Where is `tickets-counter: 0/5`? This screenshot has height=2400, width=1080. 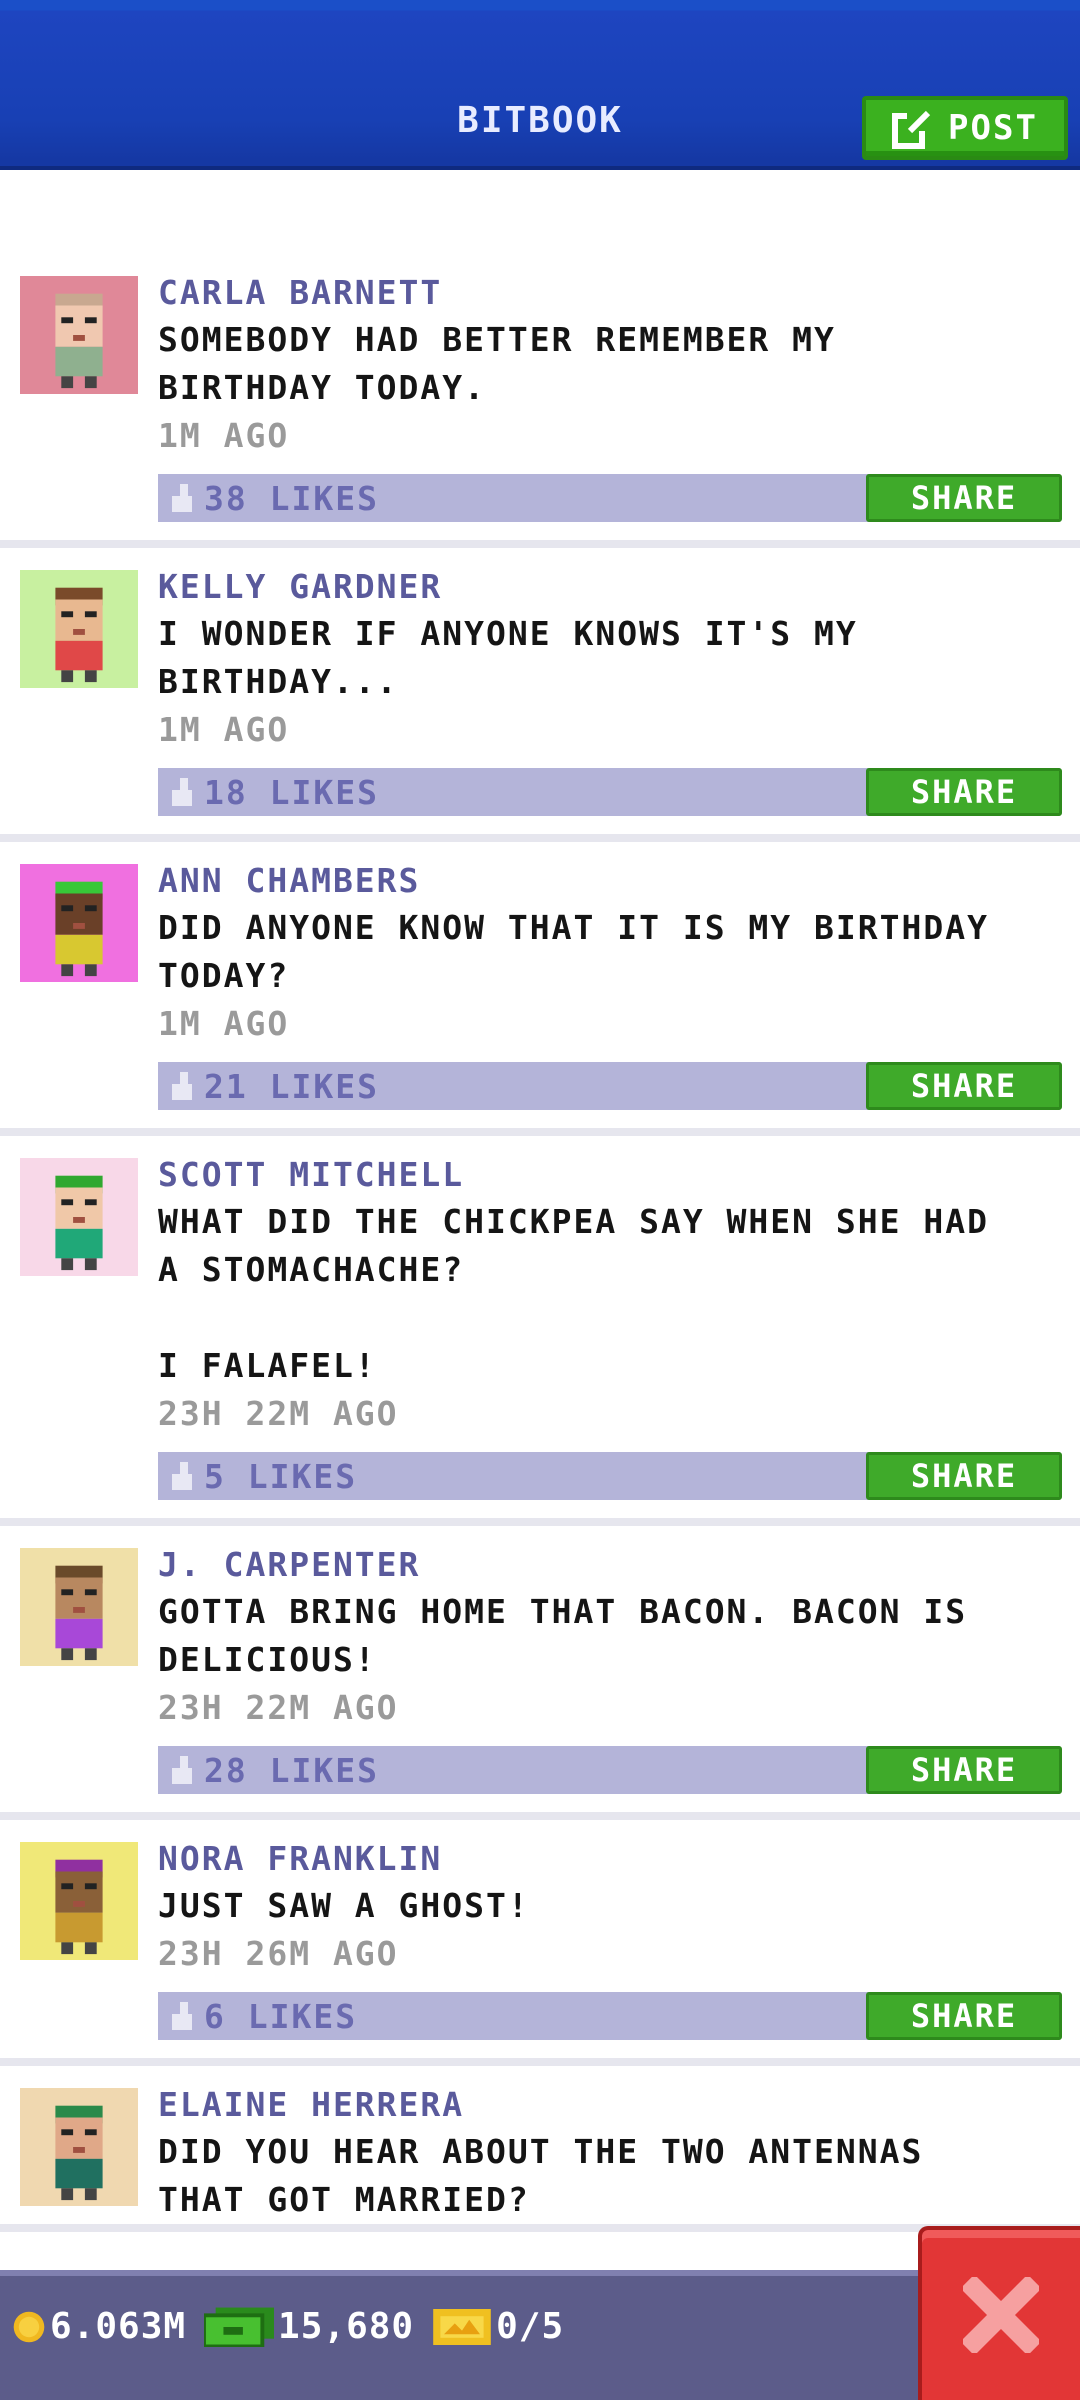 tickets-counter: 0/5 is located at coordinates (498, 2326).